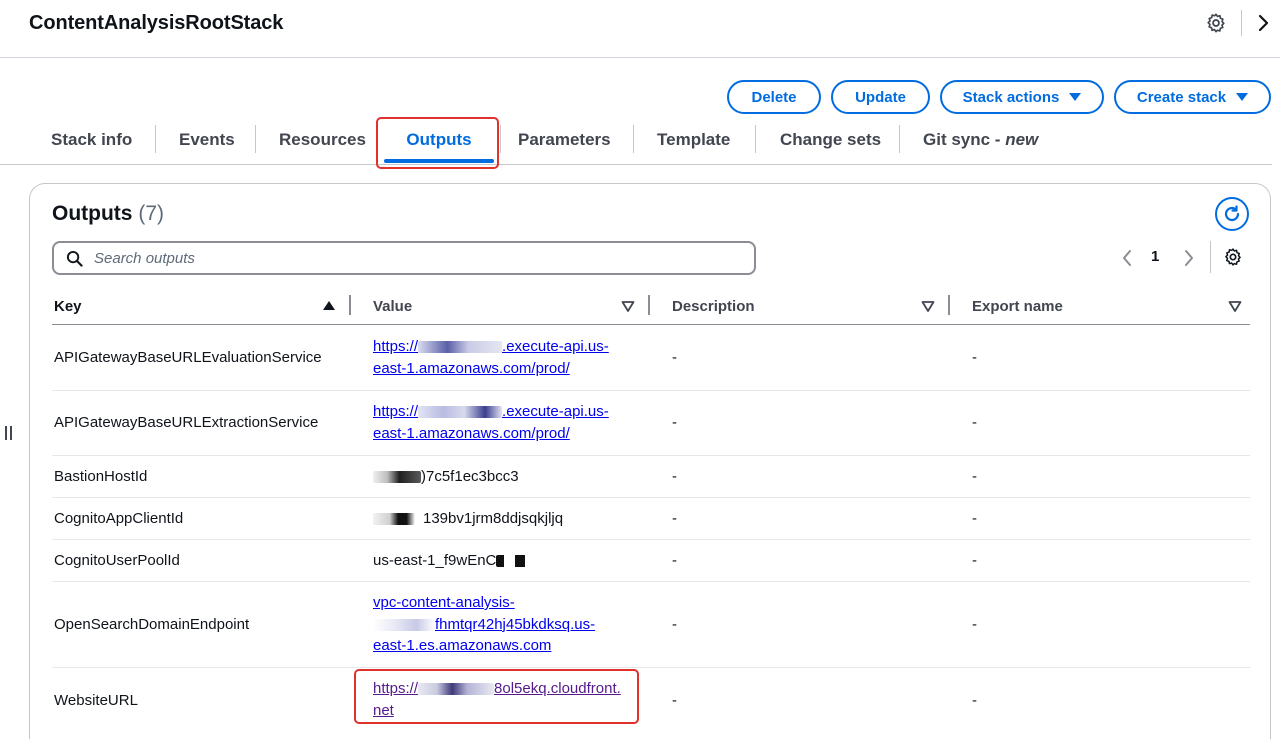 Image resolution: width=1280 pixels, height=740 pixels. What do you see at coordinates (329, 306) in the screenshot?
I see `sort-ascending-icon` at bounding box center [329, 306].